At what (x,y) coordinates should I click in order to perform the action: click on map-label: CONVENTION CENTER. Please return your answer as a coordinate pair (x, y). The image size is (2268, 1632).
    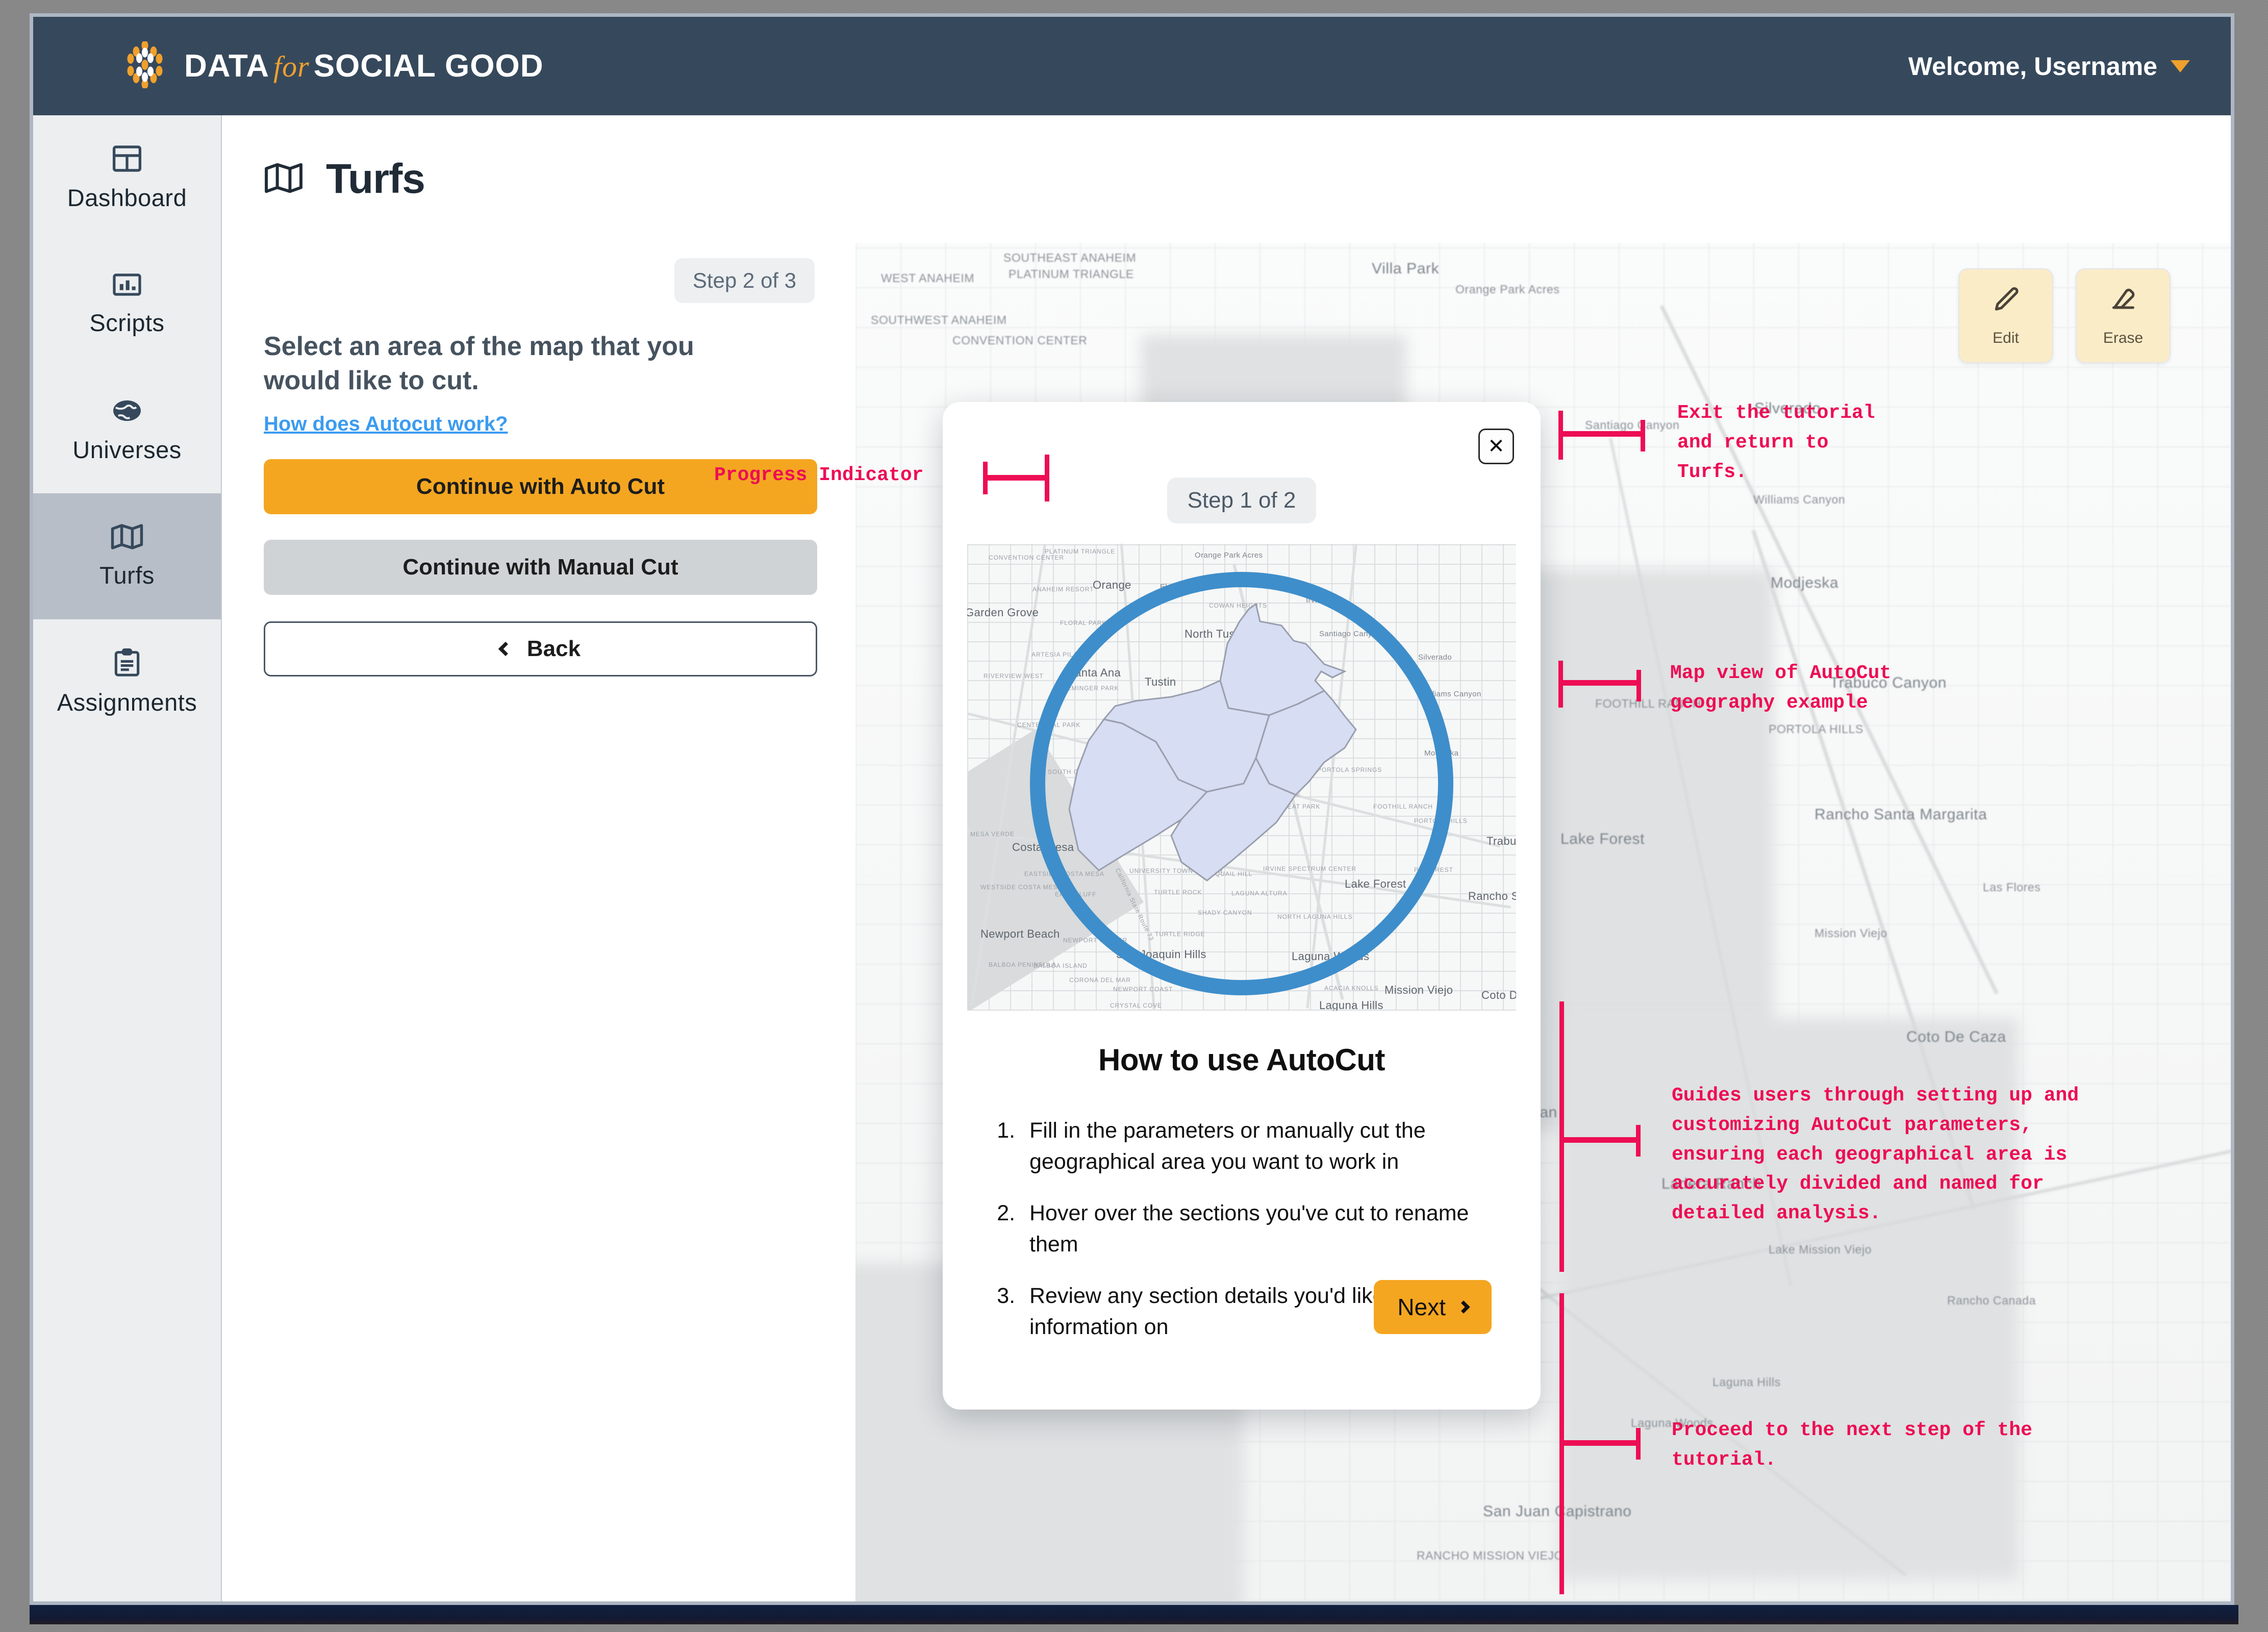
    Looking at the image, I should click on (1020, 340).